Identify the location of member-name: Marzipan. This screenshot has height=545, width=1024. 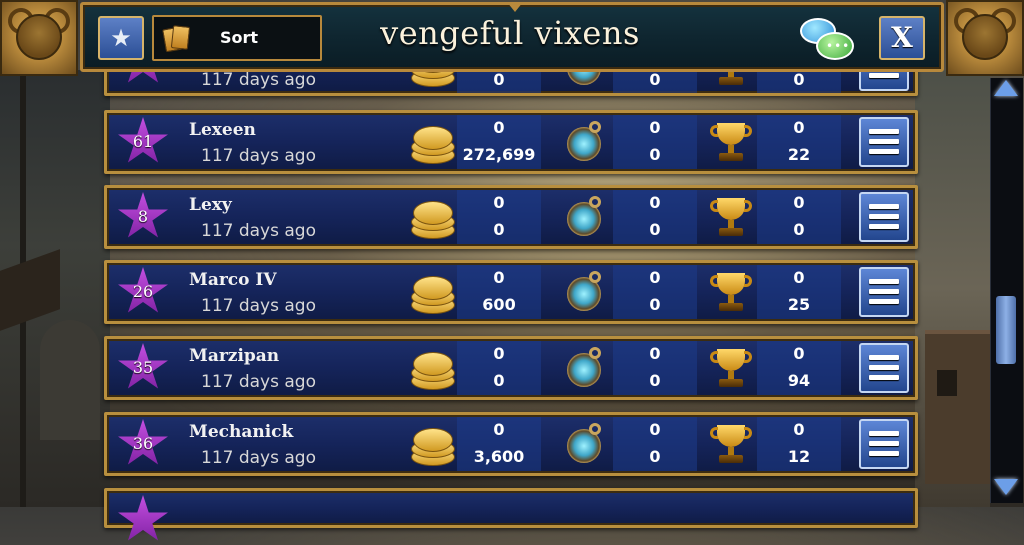
(234, 356).